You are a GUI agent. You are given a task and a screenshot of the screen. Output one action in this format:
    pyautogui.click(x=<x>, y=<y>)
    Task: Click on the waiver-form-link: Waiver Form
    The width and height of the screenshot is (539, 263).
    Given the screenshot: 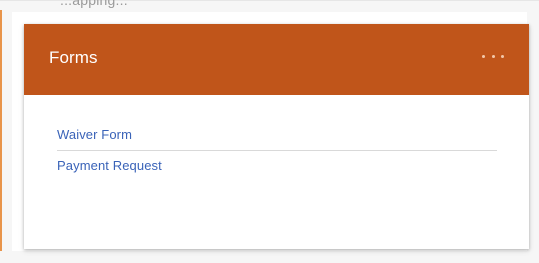 What is the action you would take?
    pyautogui.click(x=94, y=134)
    